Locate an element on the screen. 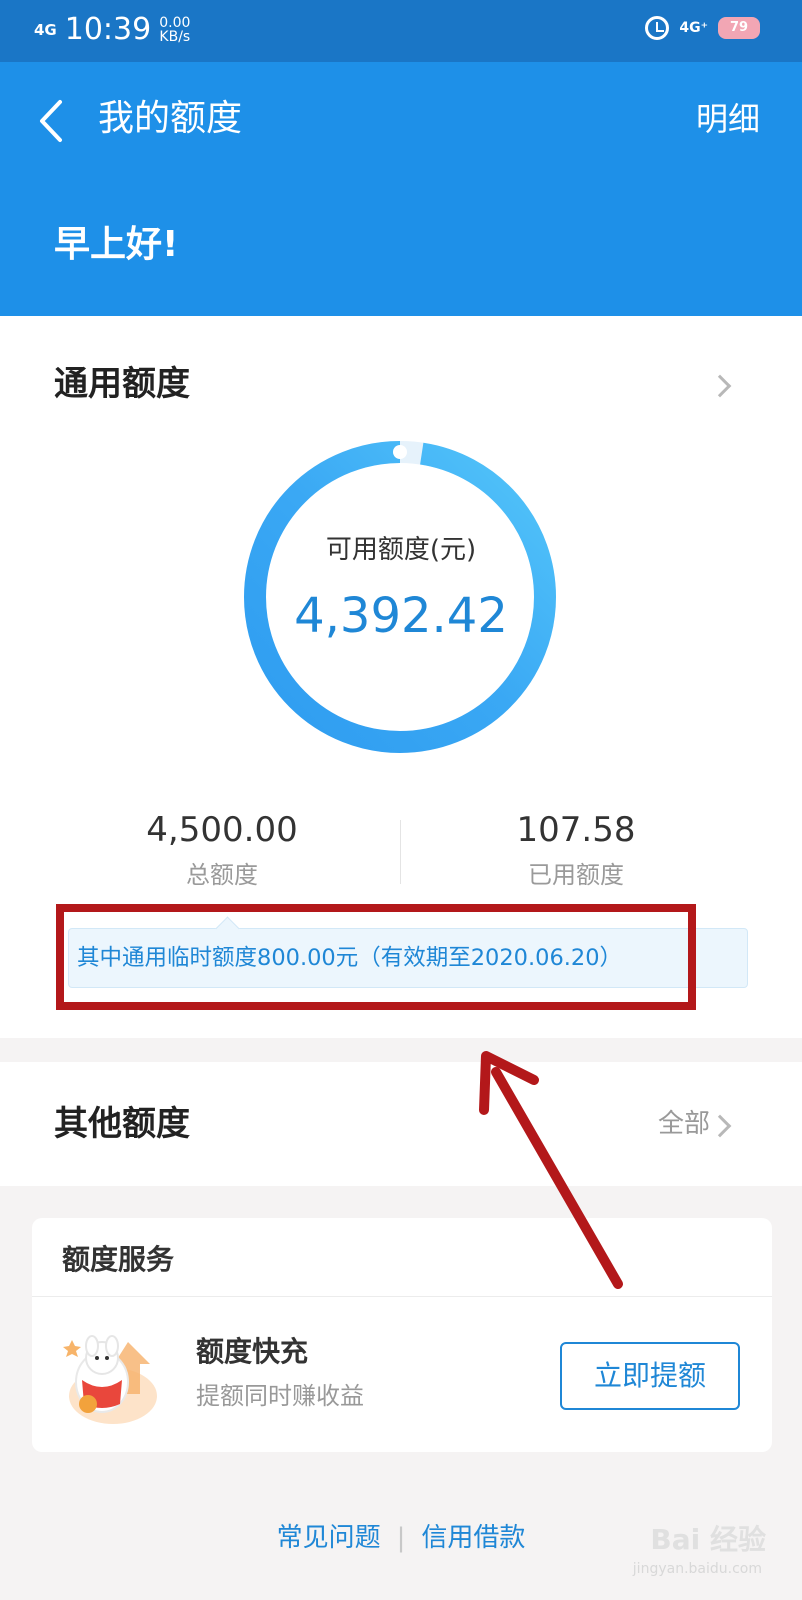  available-value: 4,392.42 is located at coordinates (401, 616).